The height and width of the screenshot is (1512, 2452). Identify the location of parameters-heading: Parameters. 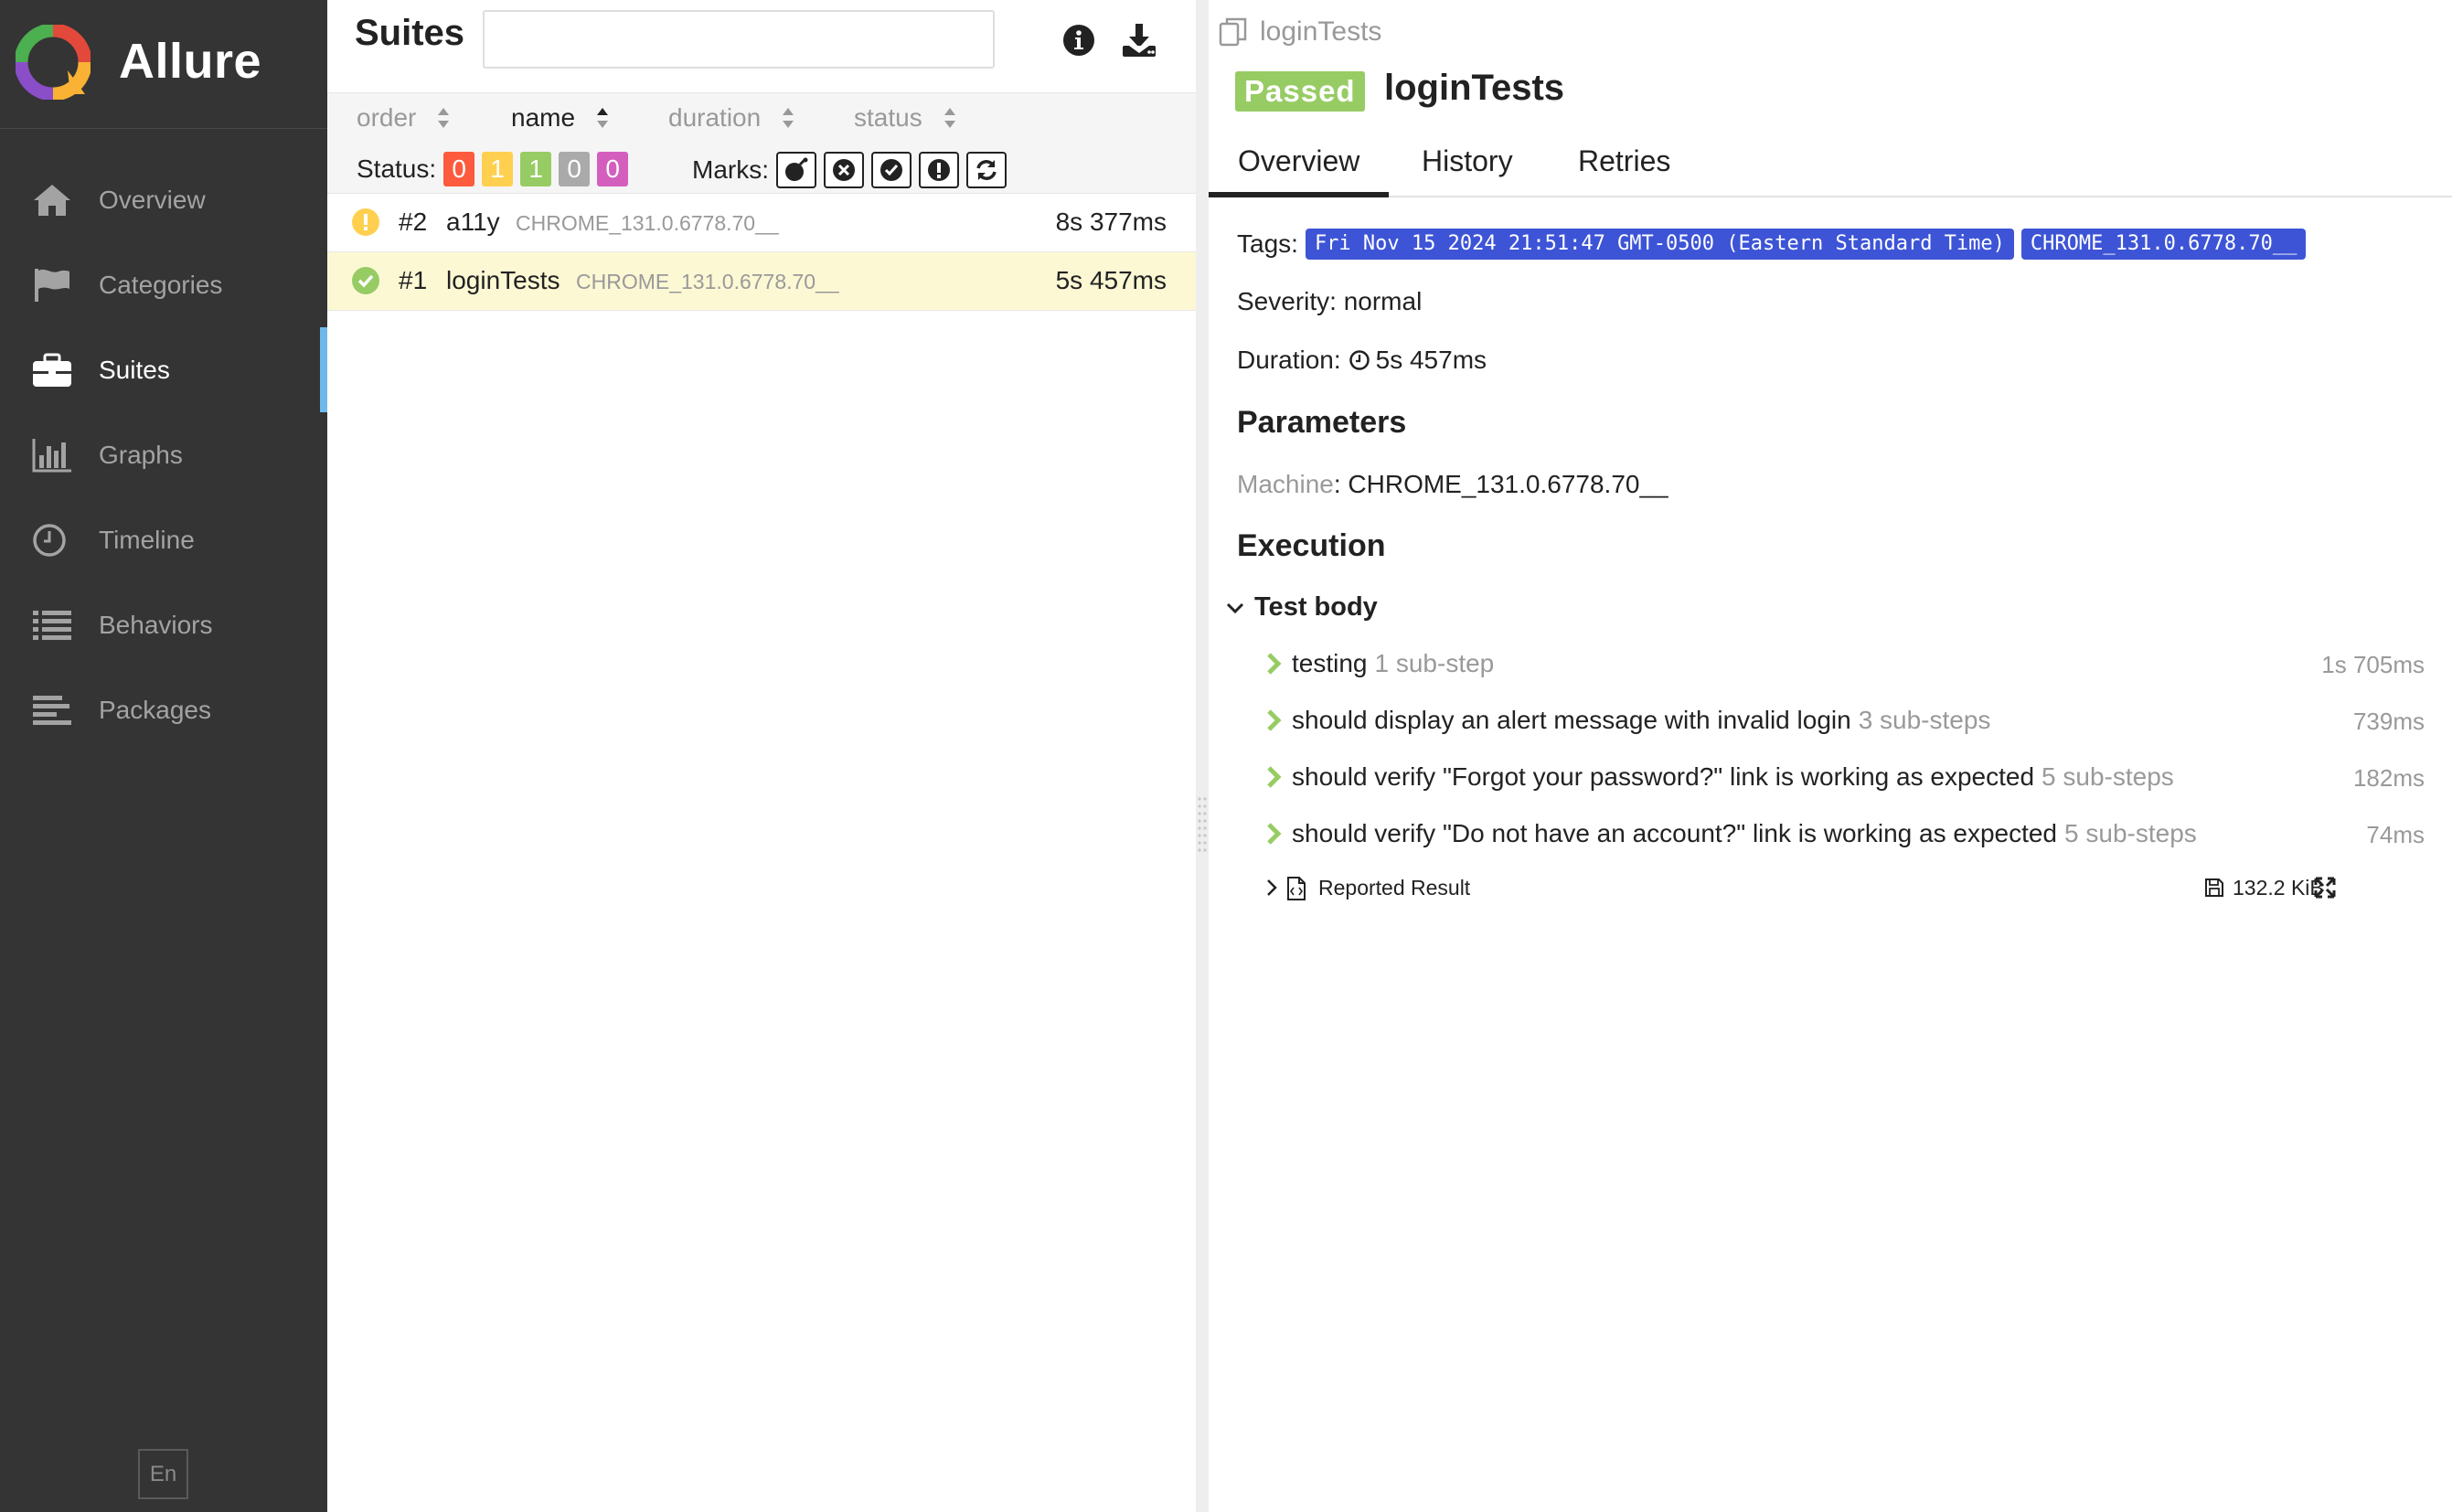
(1322, 422).